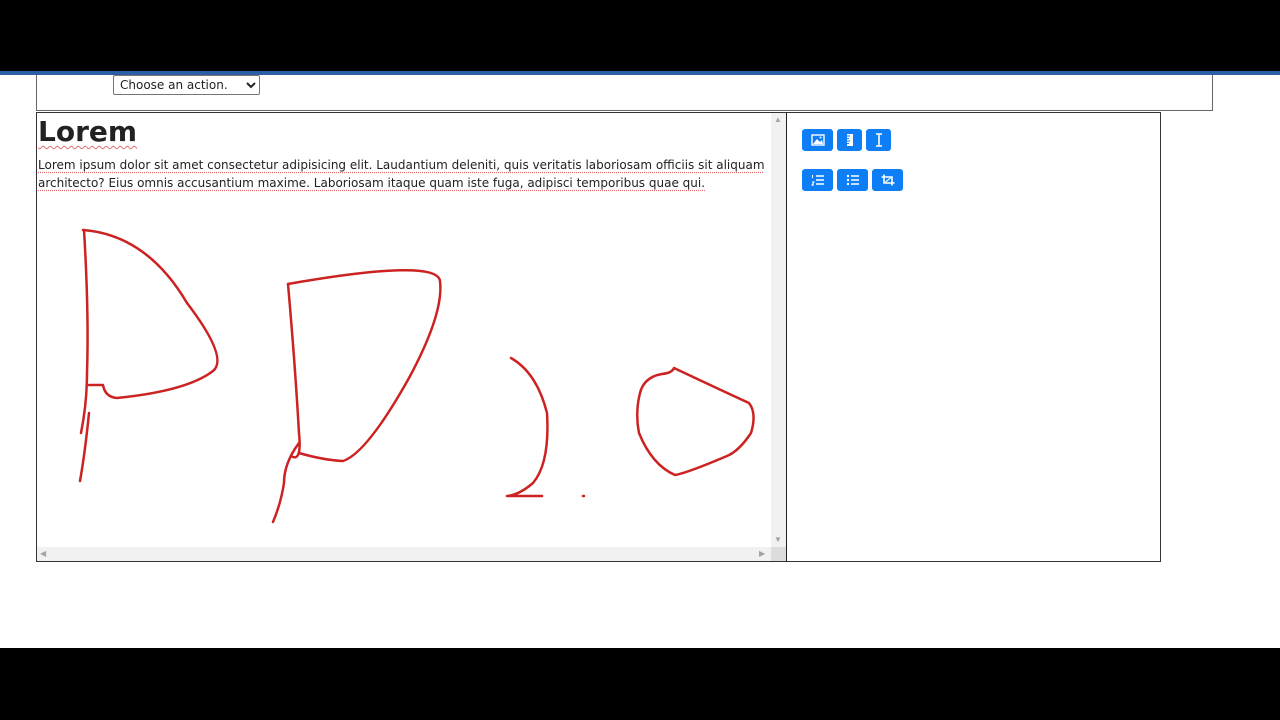 Image resolution: width=1280 pixels, height=720 pixels. Describe the element at coordinates (640, 684) in the screenshot. I see `bottom-black-bar` at that location.